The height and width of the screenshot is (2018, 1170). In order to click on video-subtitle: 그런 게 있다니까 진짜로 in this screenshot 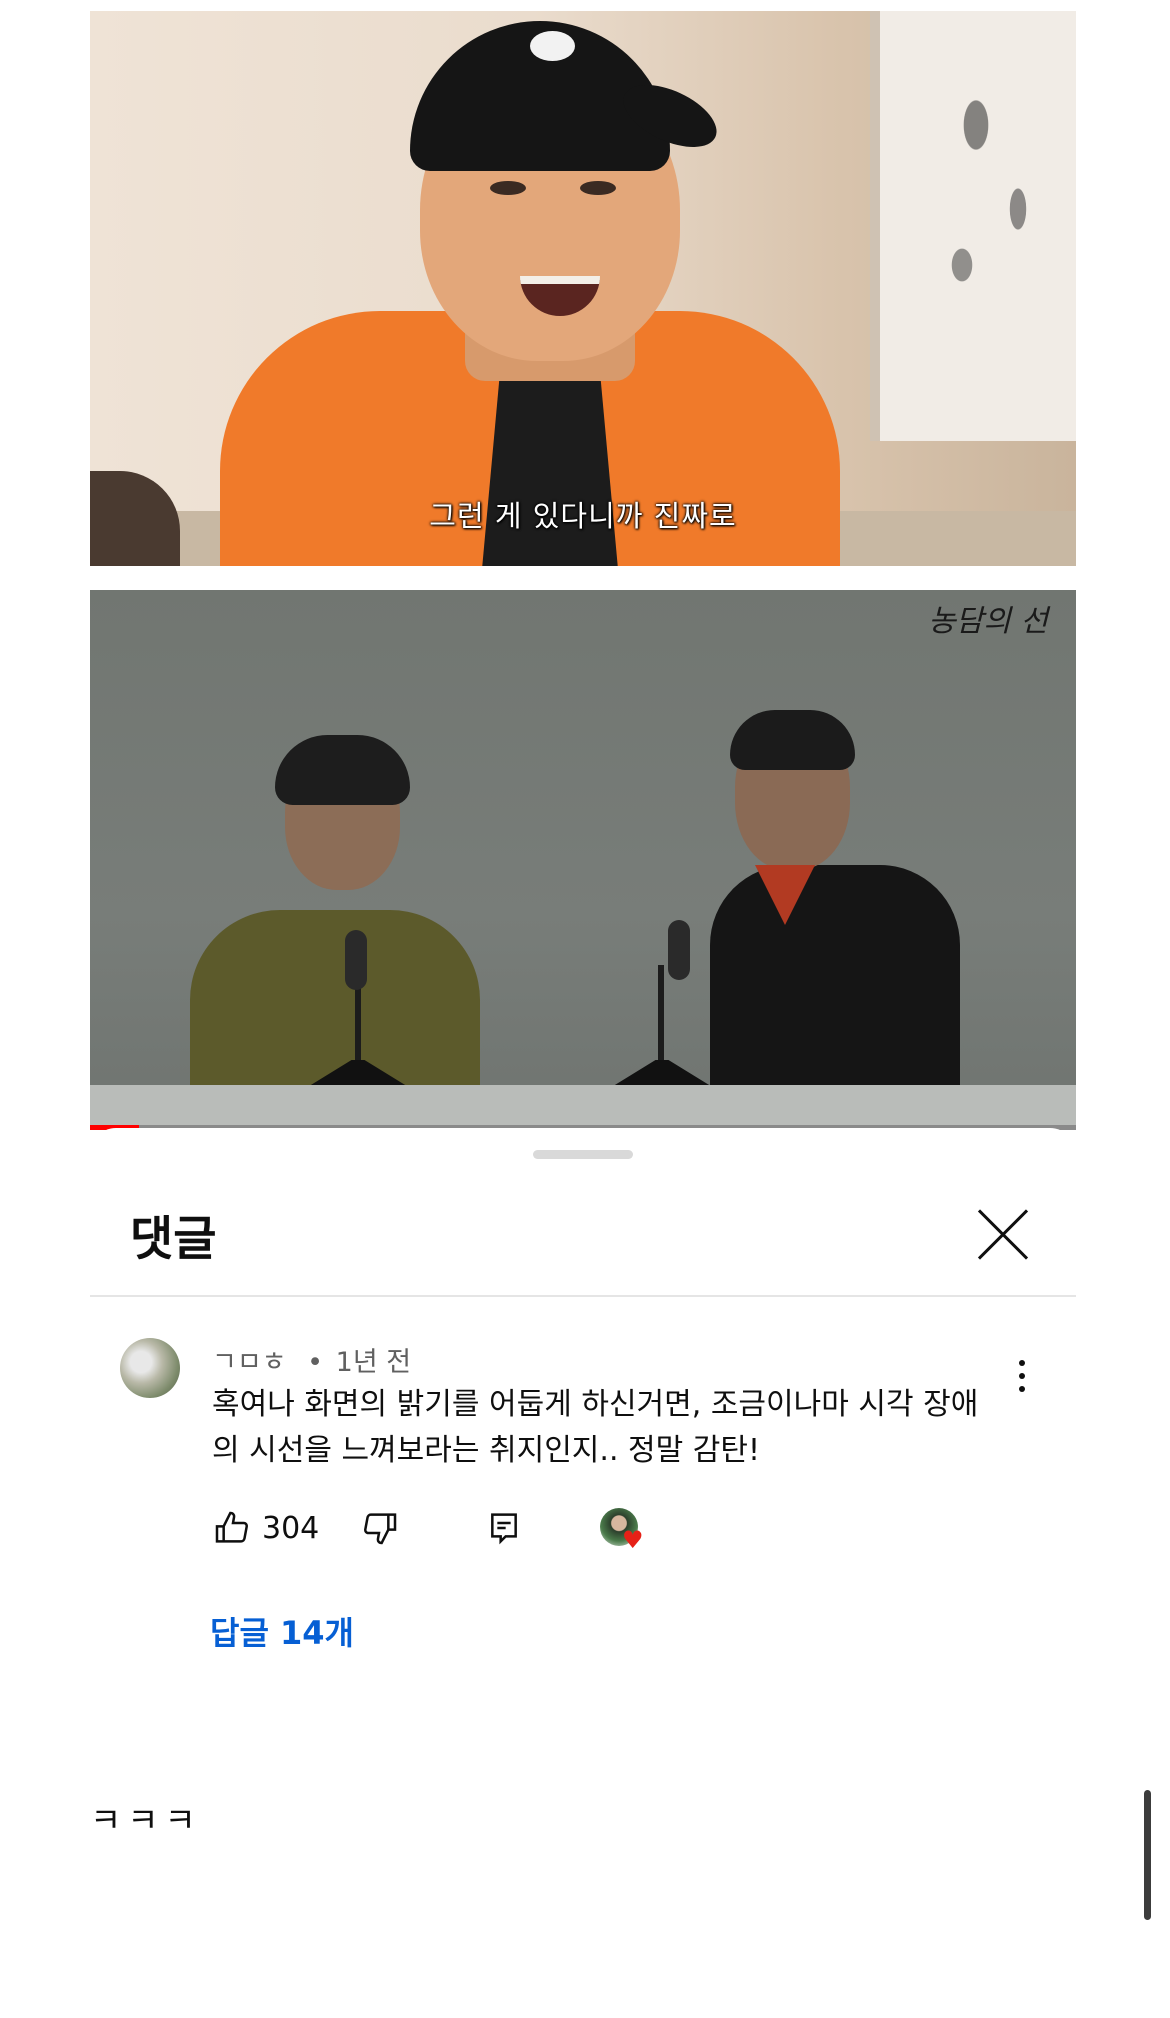, I will do `click(583, 516)`.